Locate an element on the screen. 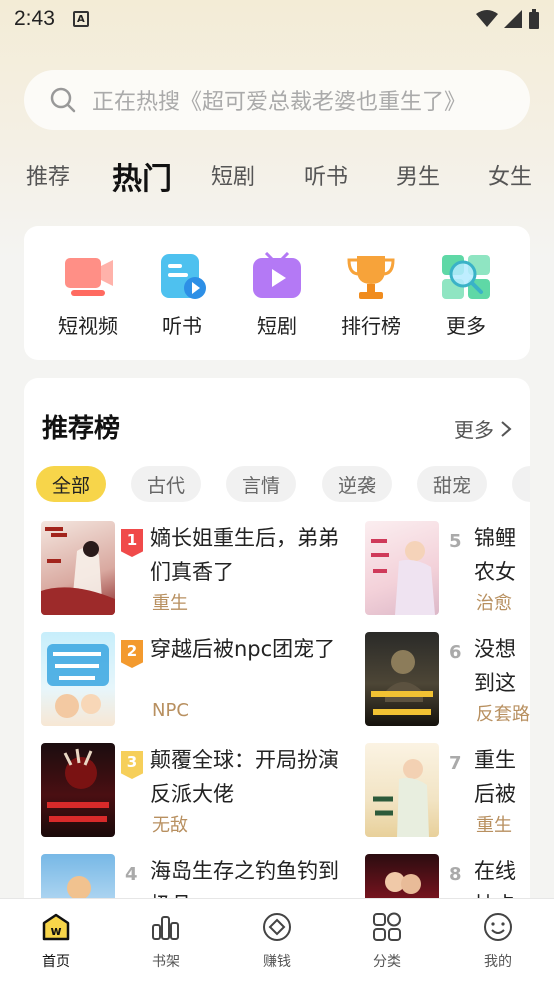  nav-label: 我的 is located at coordinates (498, 962).